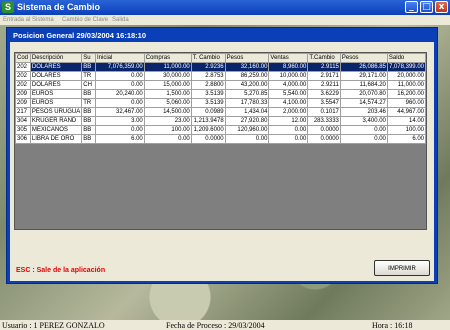  Describe the element at coordinates (208, 85) in the screenshot. I see `table-cell: 2.8800` at that location.